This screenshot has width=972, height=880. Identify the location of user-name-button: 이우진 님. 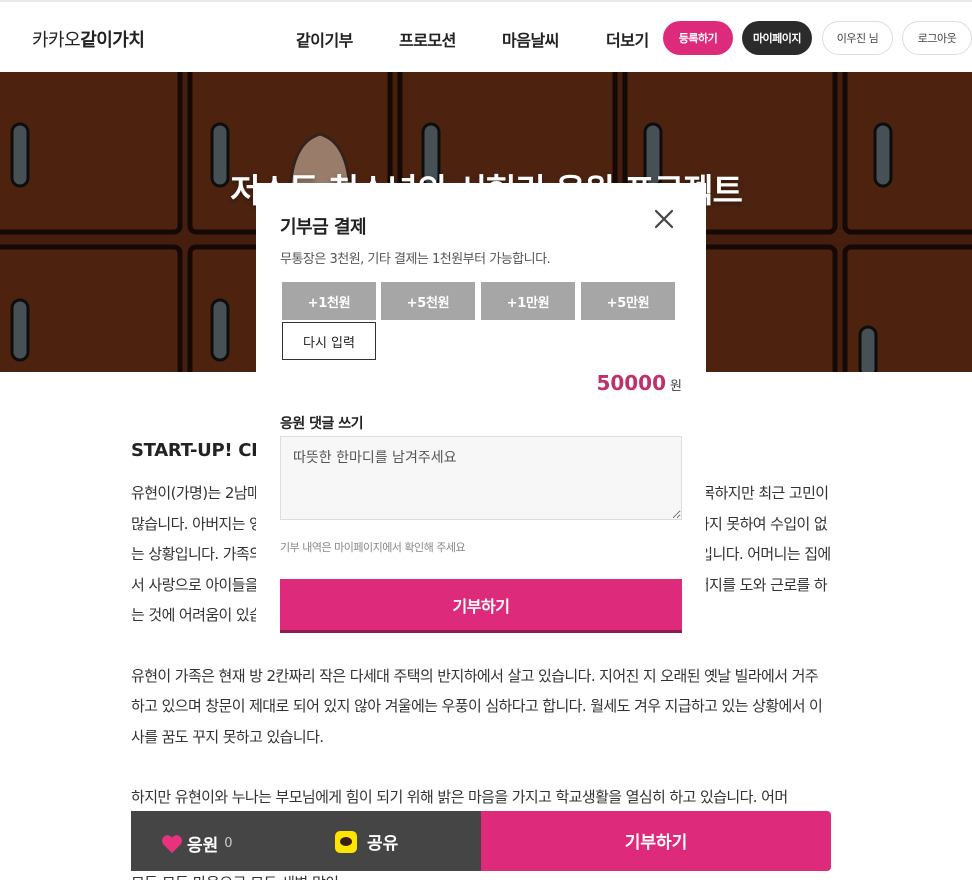
(857, 38).